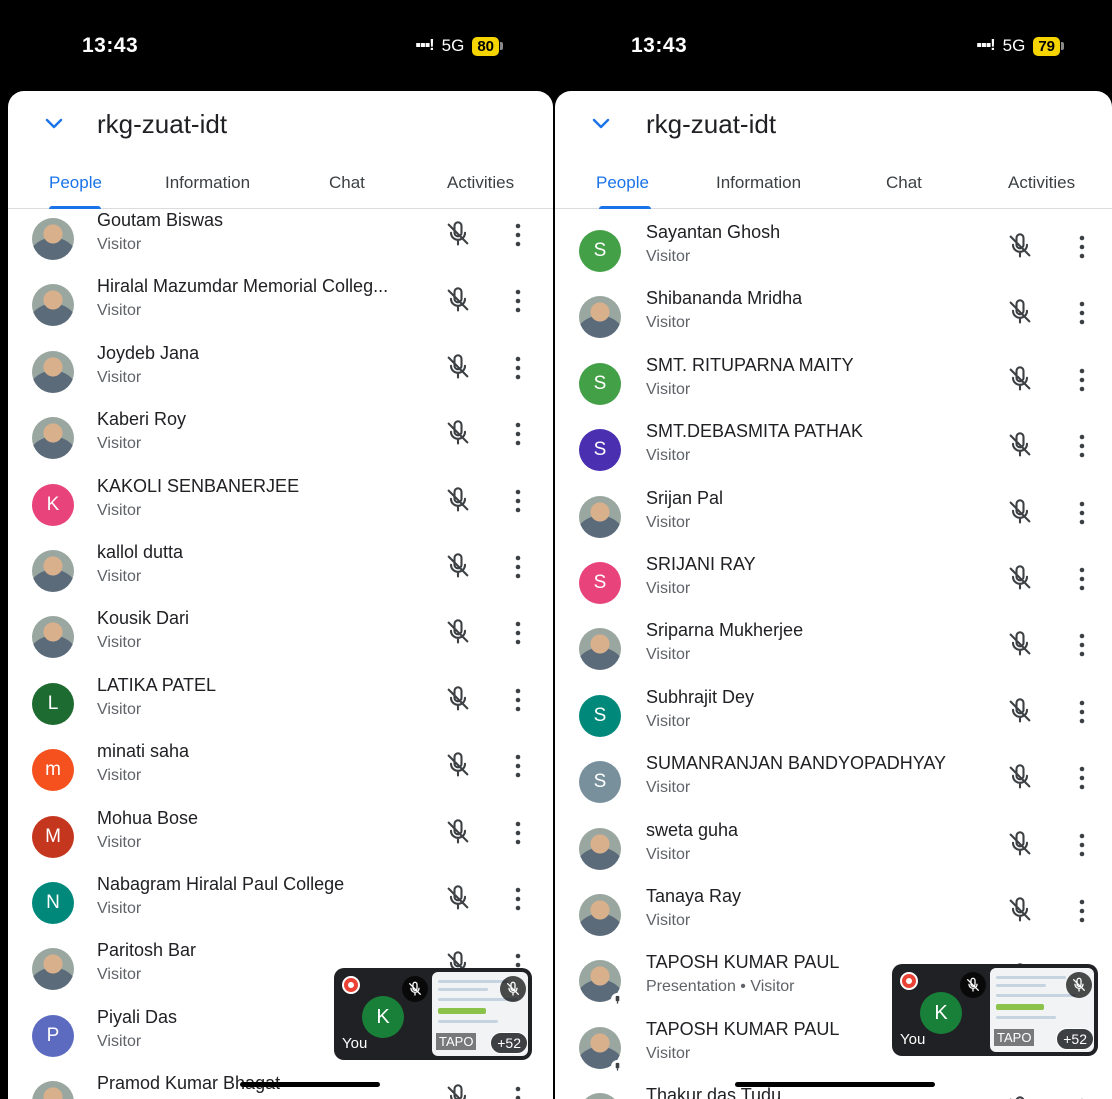 This screenshot has height=1099, width=1112. What do you see at coordinates (280, 439) in the screenshot?
I see `participant-row: Kaberi Roy Visitor` at bounding box center [280, 439].